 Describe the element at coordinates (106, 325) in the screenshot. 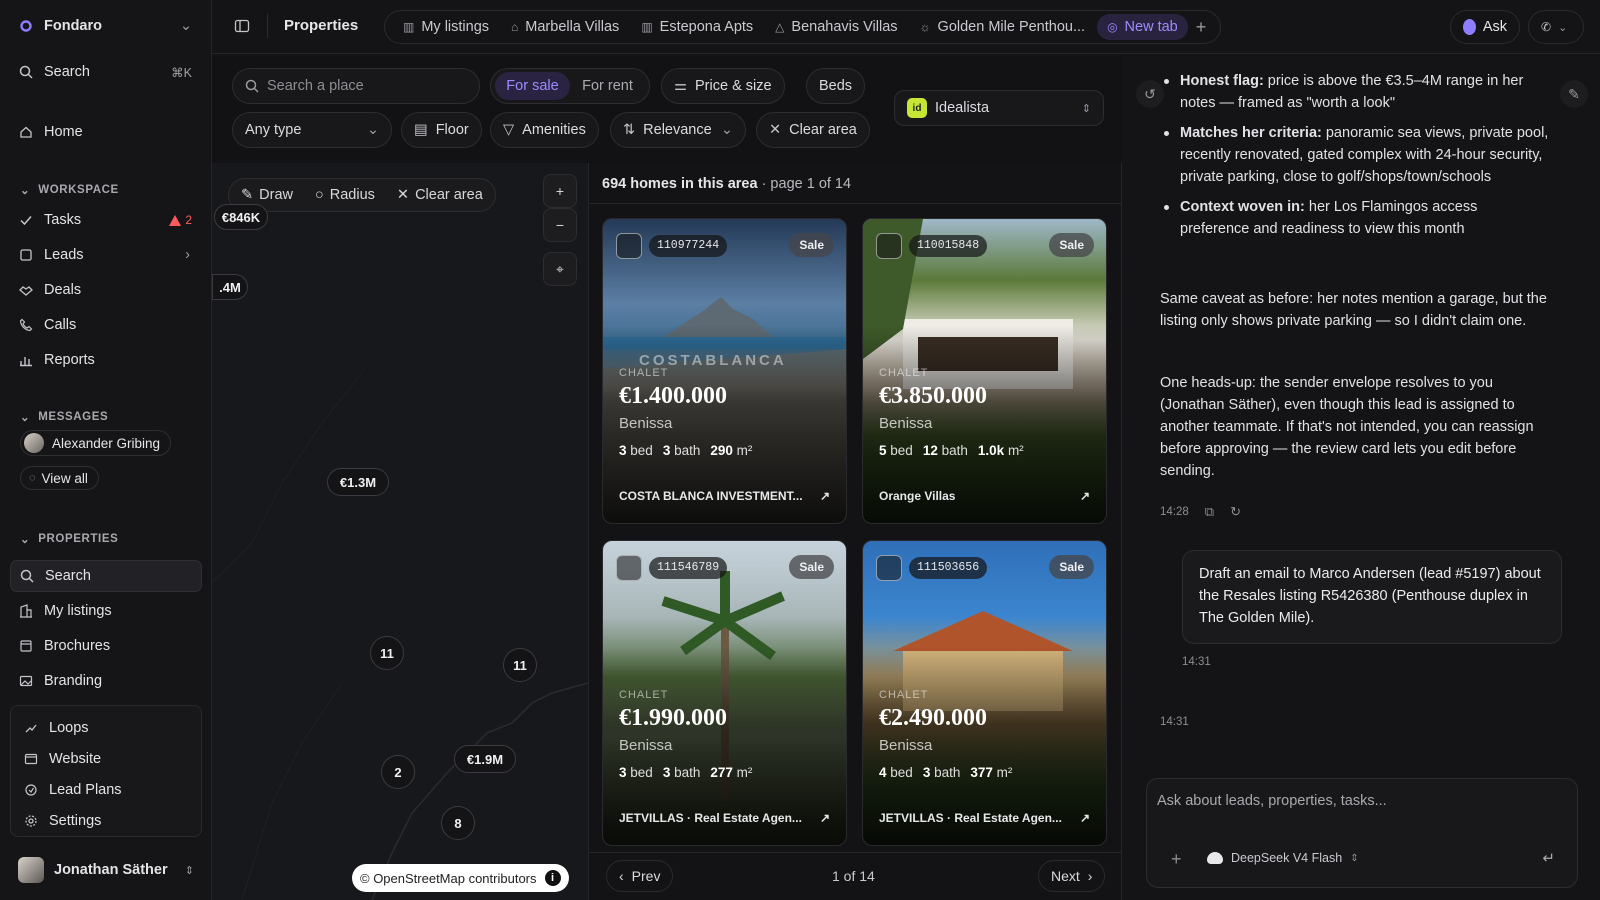

I see `sidebar-item-calls: Calls` at that location.